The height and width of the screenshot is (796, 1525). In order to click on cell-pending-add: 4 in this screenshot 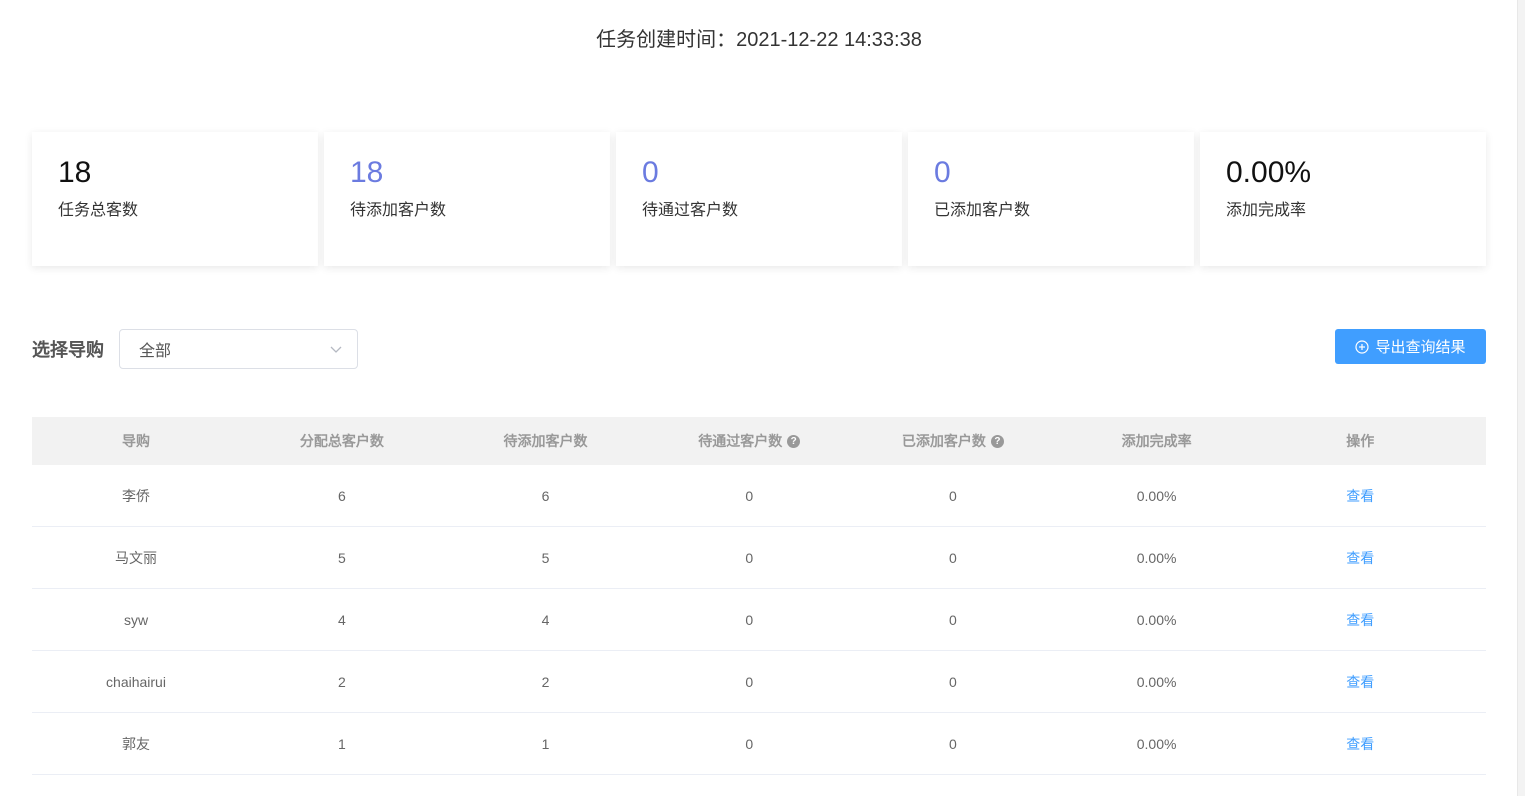, I will do `click(545, 619)`.